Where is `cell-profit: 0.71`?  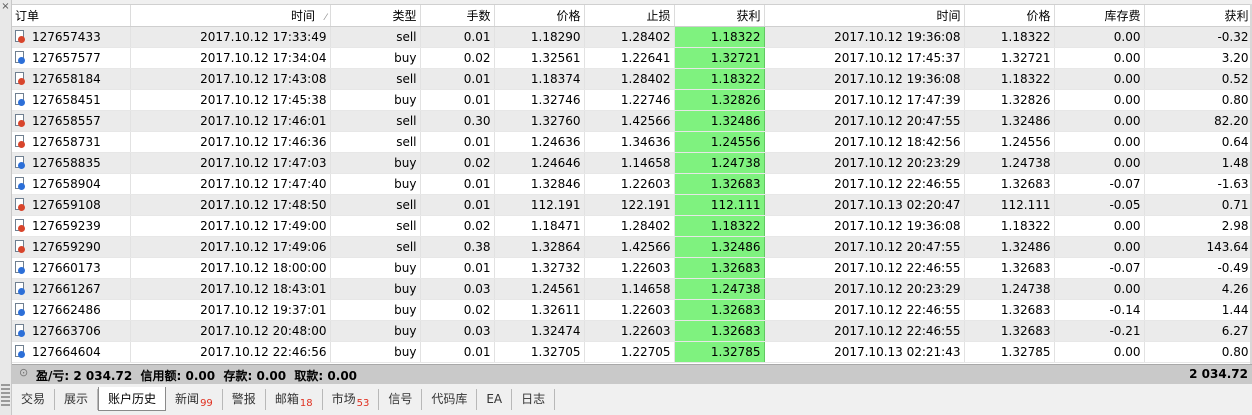
cell-profit: 0.71 is located at coordinates (1198, 205).